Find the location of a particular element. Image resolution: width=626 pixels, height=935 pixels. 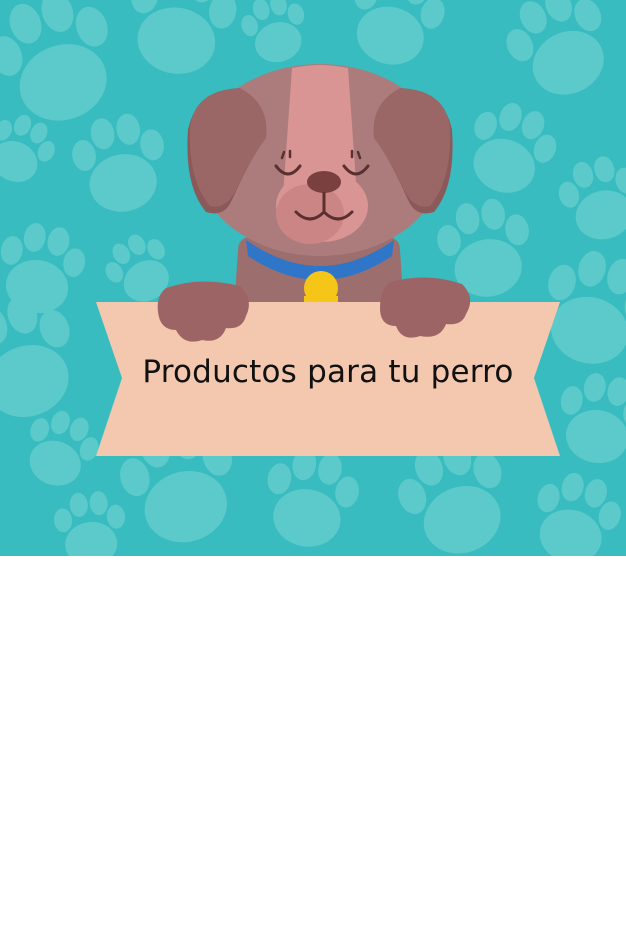

dog-nose is located at coordinates (324, 182).